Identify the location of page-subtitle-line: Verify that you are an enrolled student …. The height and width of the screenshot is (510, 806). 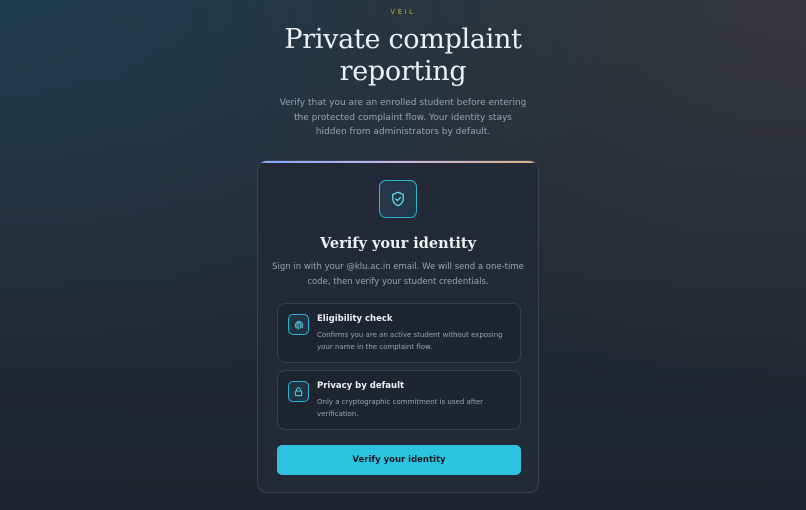
(403, 103).